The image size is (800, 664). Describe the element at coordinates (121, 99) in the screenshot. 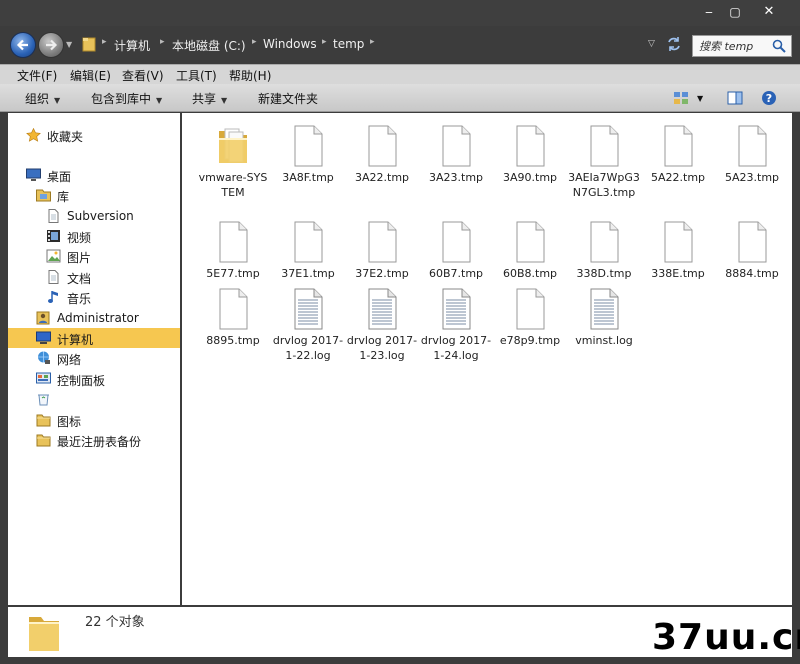

I see `include-library-label: 包含到库中` at that location.